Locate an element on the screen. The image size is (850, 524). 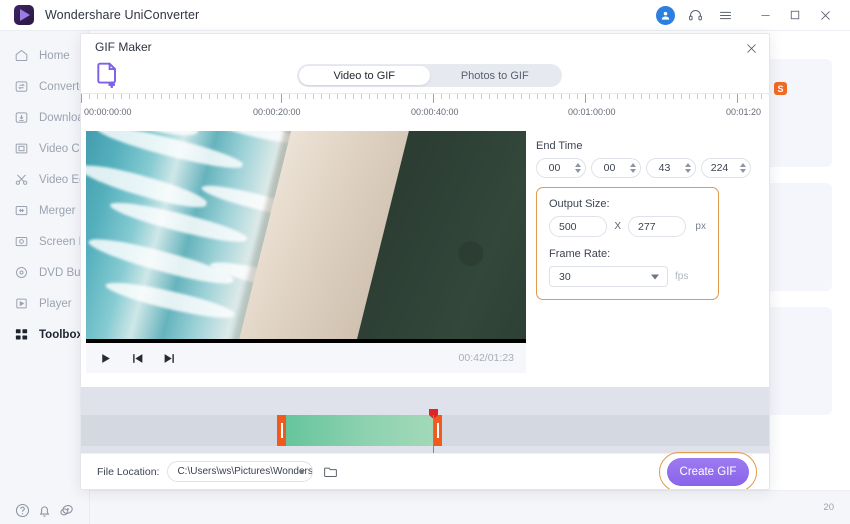
output-height-input: 277 is located at coordinates (657, 226).